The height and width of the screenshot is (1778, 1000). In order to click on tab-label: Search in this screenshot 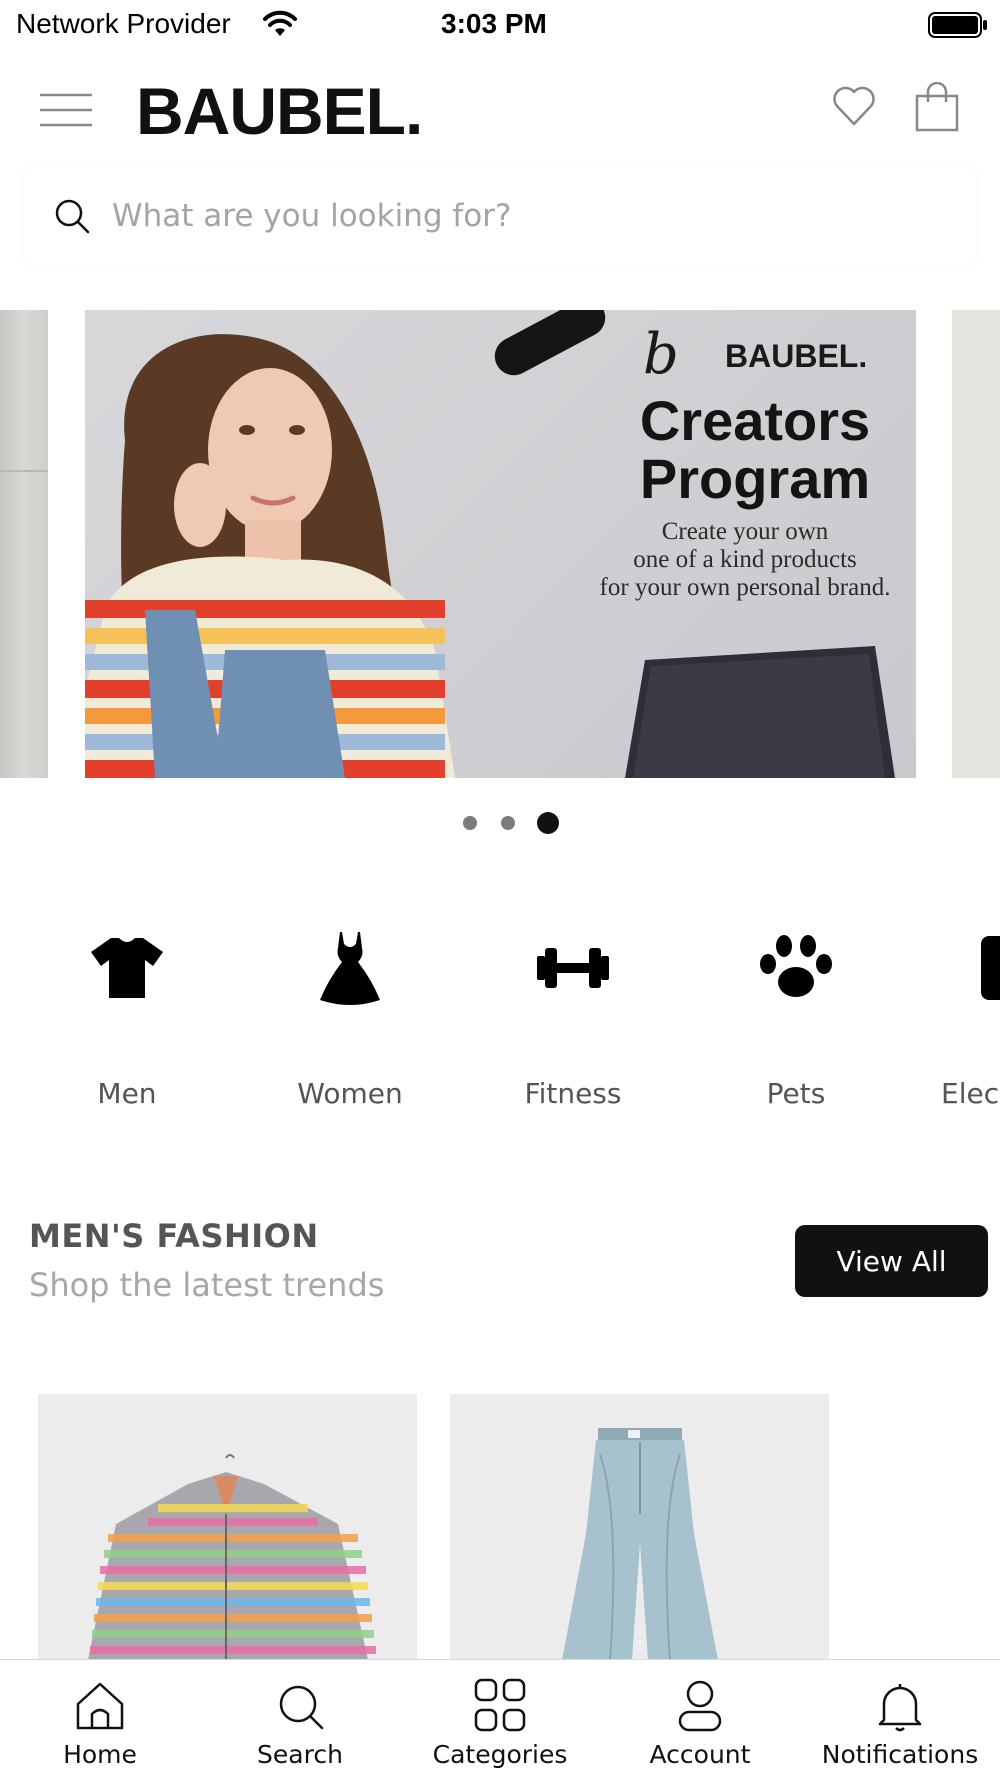, I will do `click(300, 1754)`.